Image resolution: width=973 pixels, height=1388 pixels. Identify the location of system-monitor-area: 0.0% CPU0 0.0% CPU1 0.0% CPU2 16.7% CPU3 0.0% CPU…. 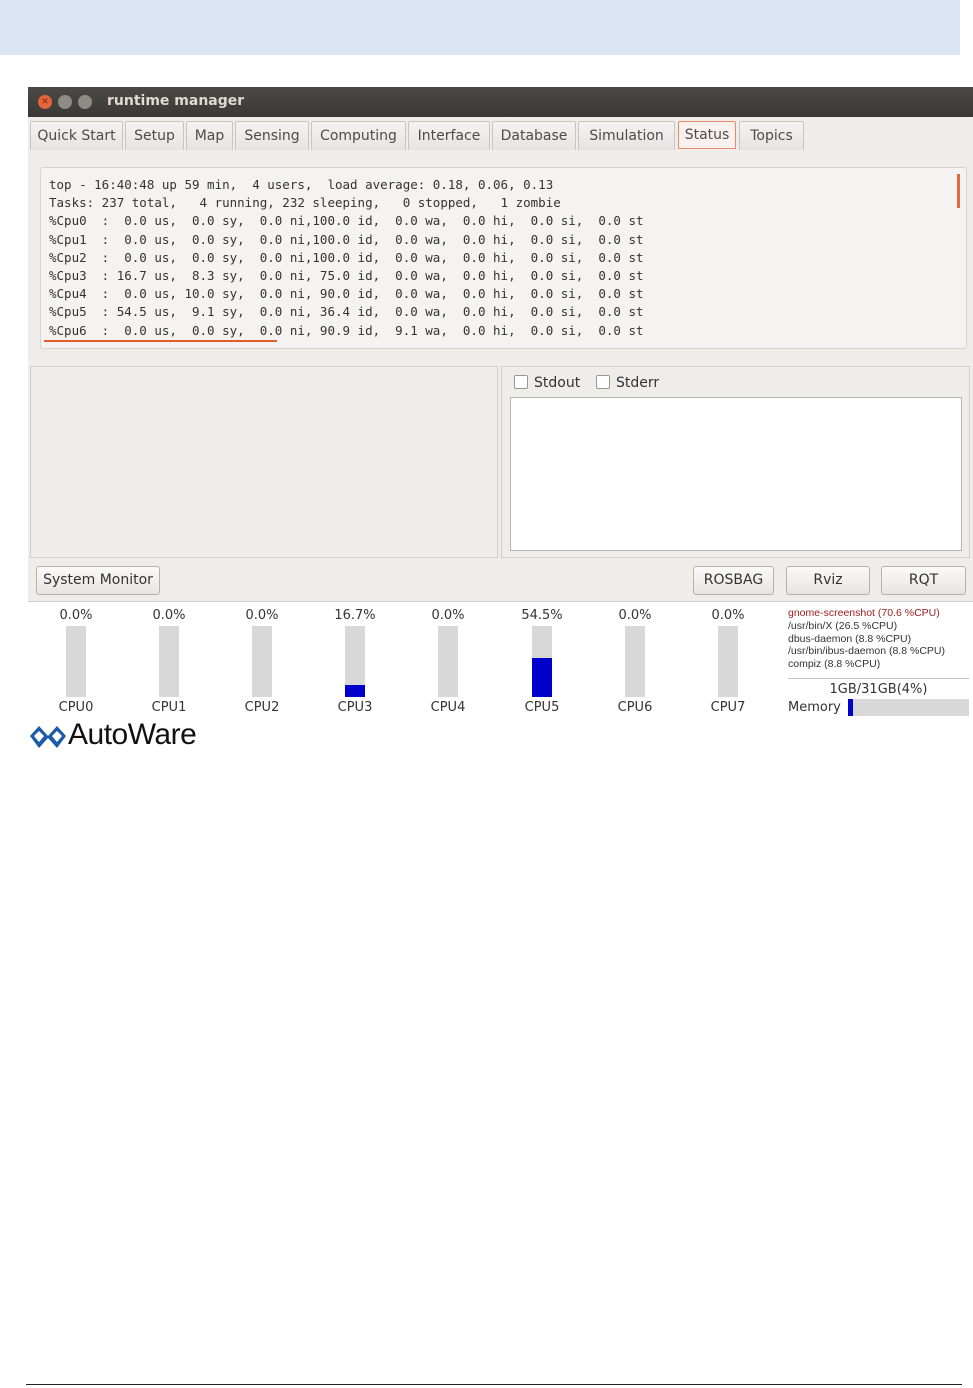
(500, 676).